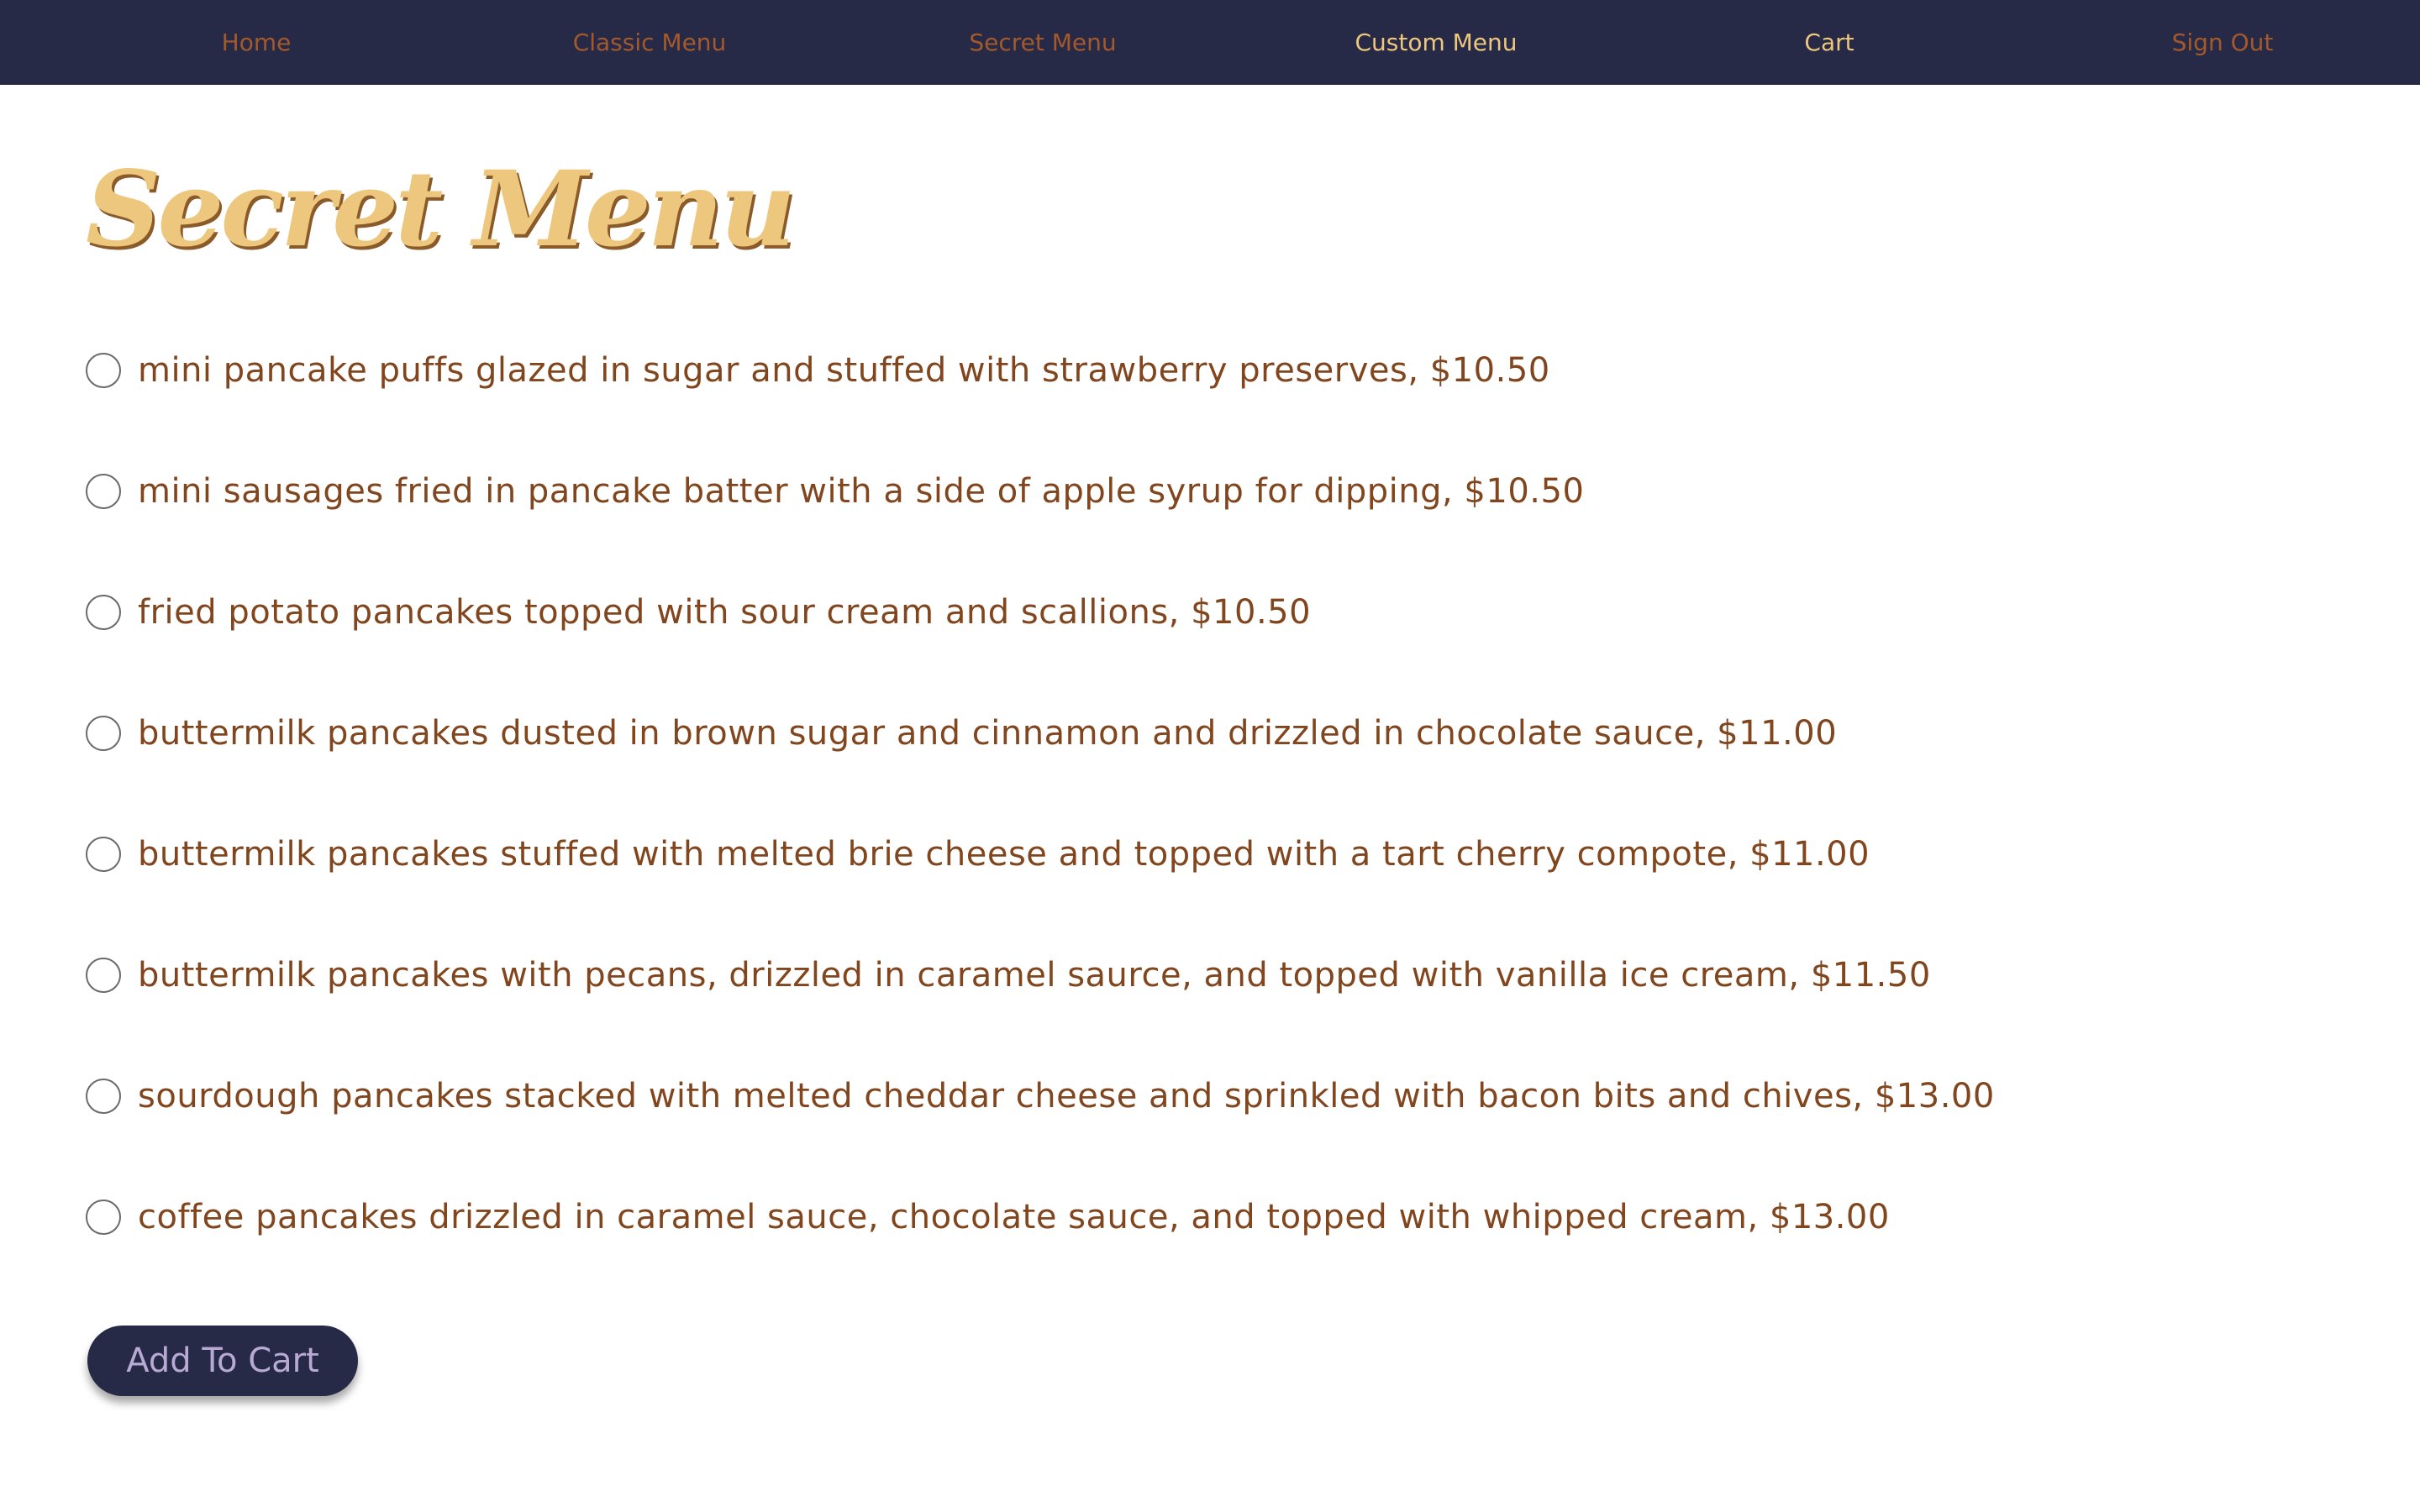  What do you see at coordinates (441, 209) in the screenshot?
I see `page-title: Secret Menu` at bounding box center [441, 209].